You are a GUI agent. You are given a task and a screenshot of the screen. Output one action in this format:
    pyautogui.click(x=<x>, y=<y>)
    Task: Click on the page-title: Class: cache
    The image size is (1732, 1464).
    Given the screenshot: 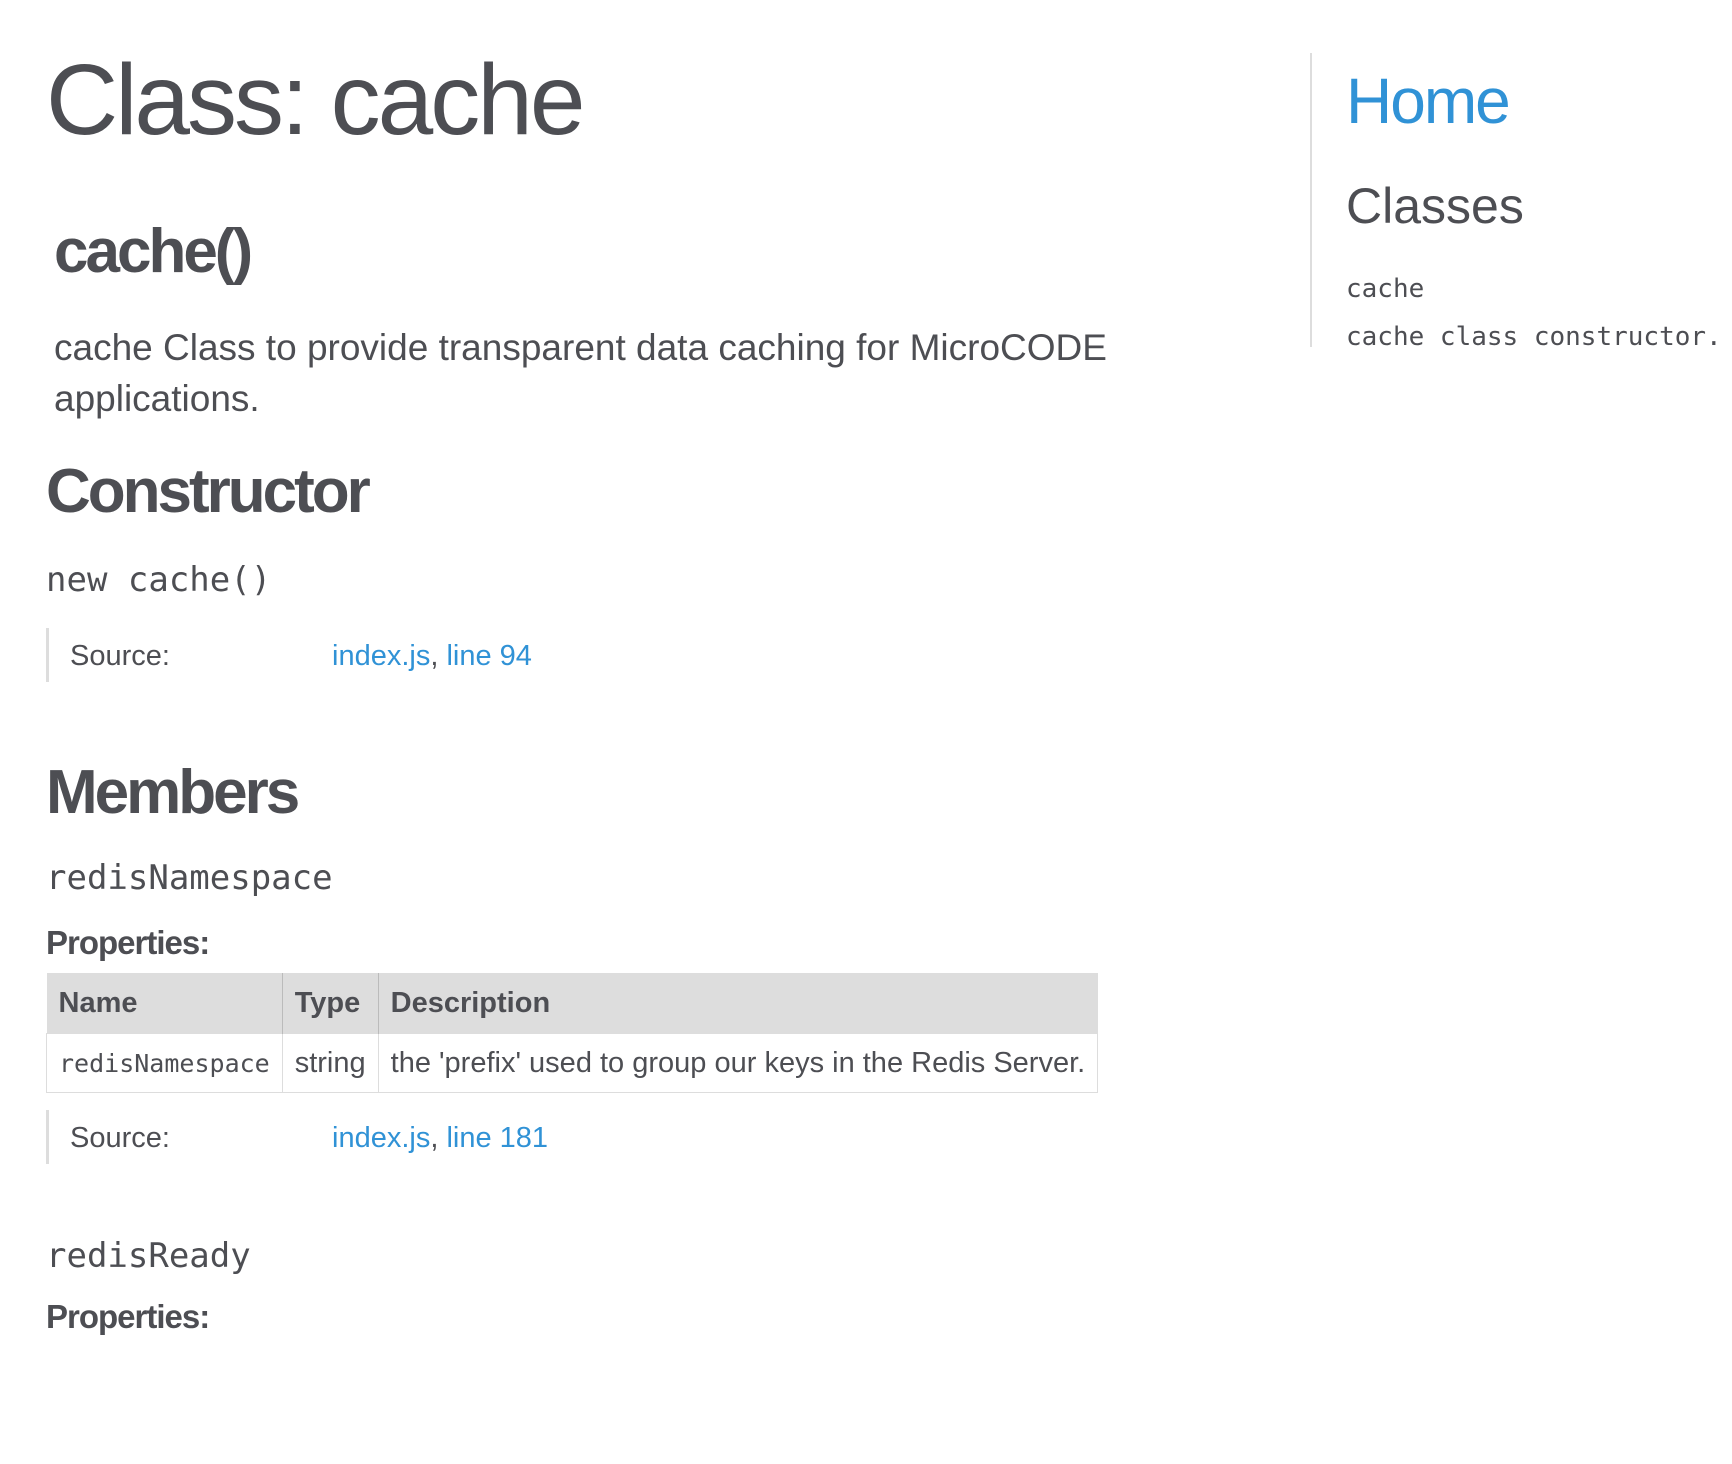 What is the action you would take?
    pyautogui.click(x=315, y=100)
    